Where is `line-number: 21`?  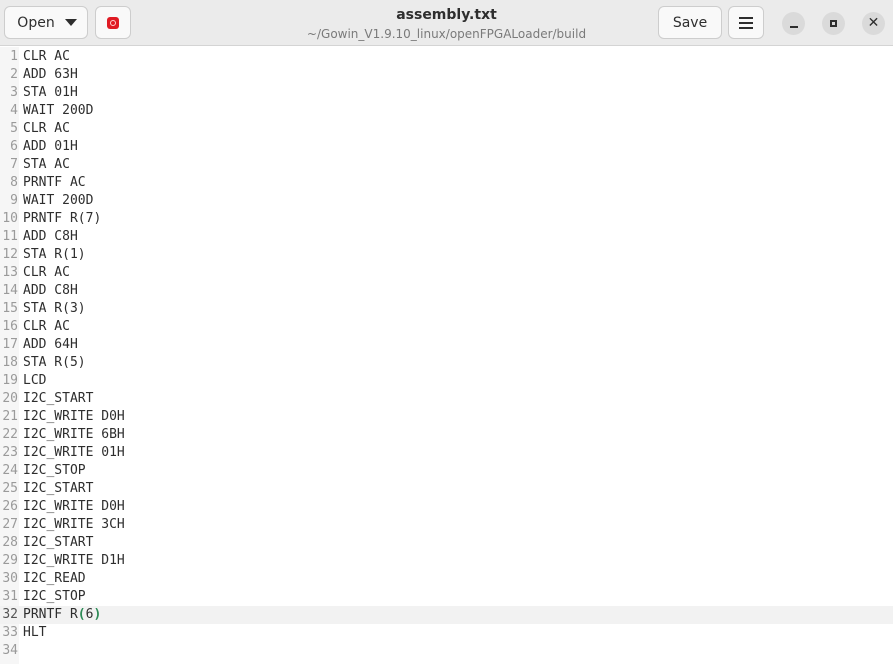 line-number: 21 is located at coordinates (10, 416).